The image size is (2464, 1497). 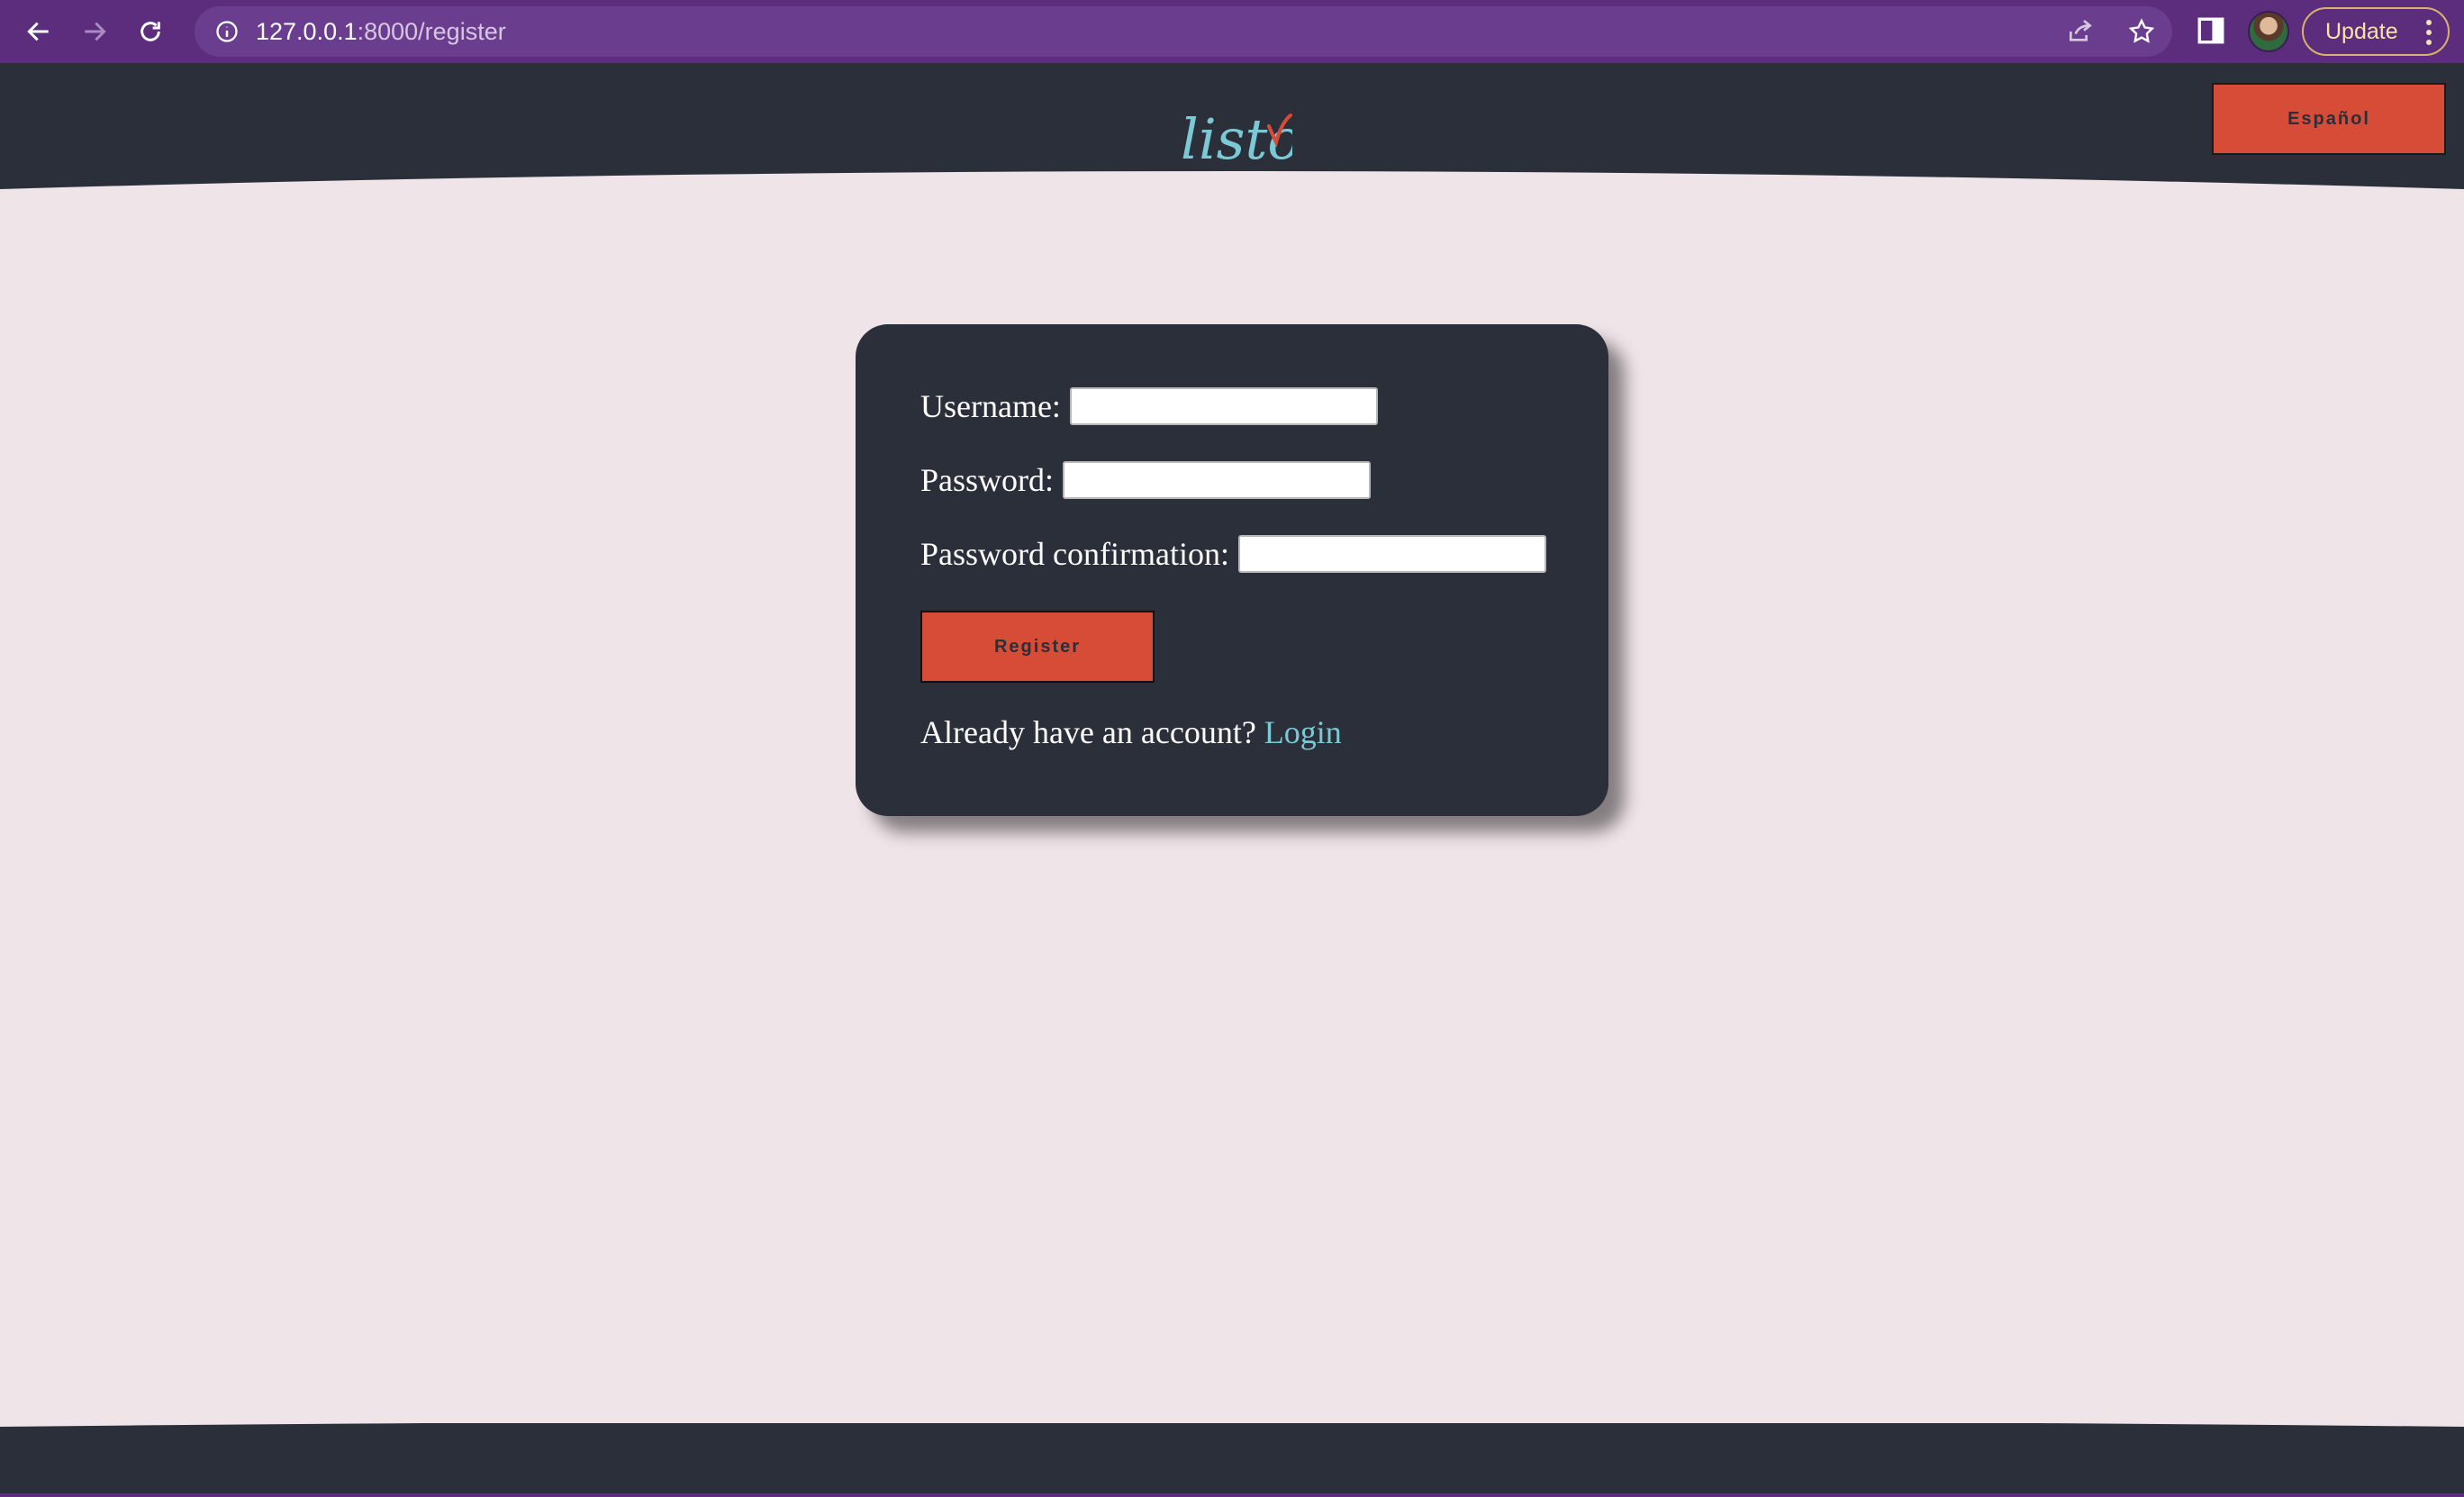 I want to click on browser-toolbar: 127.0.0.1:8000/register Update, so click(x=1232, y=32).